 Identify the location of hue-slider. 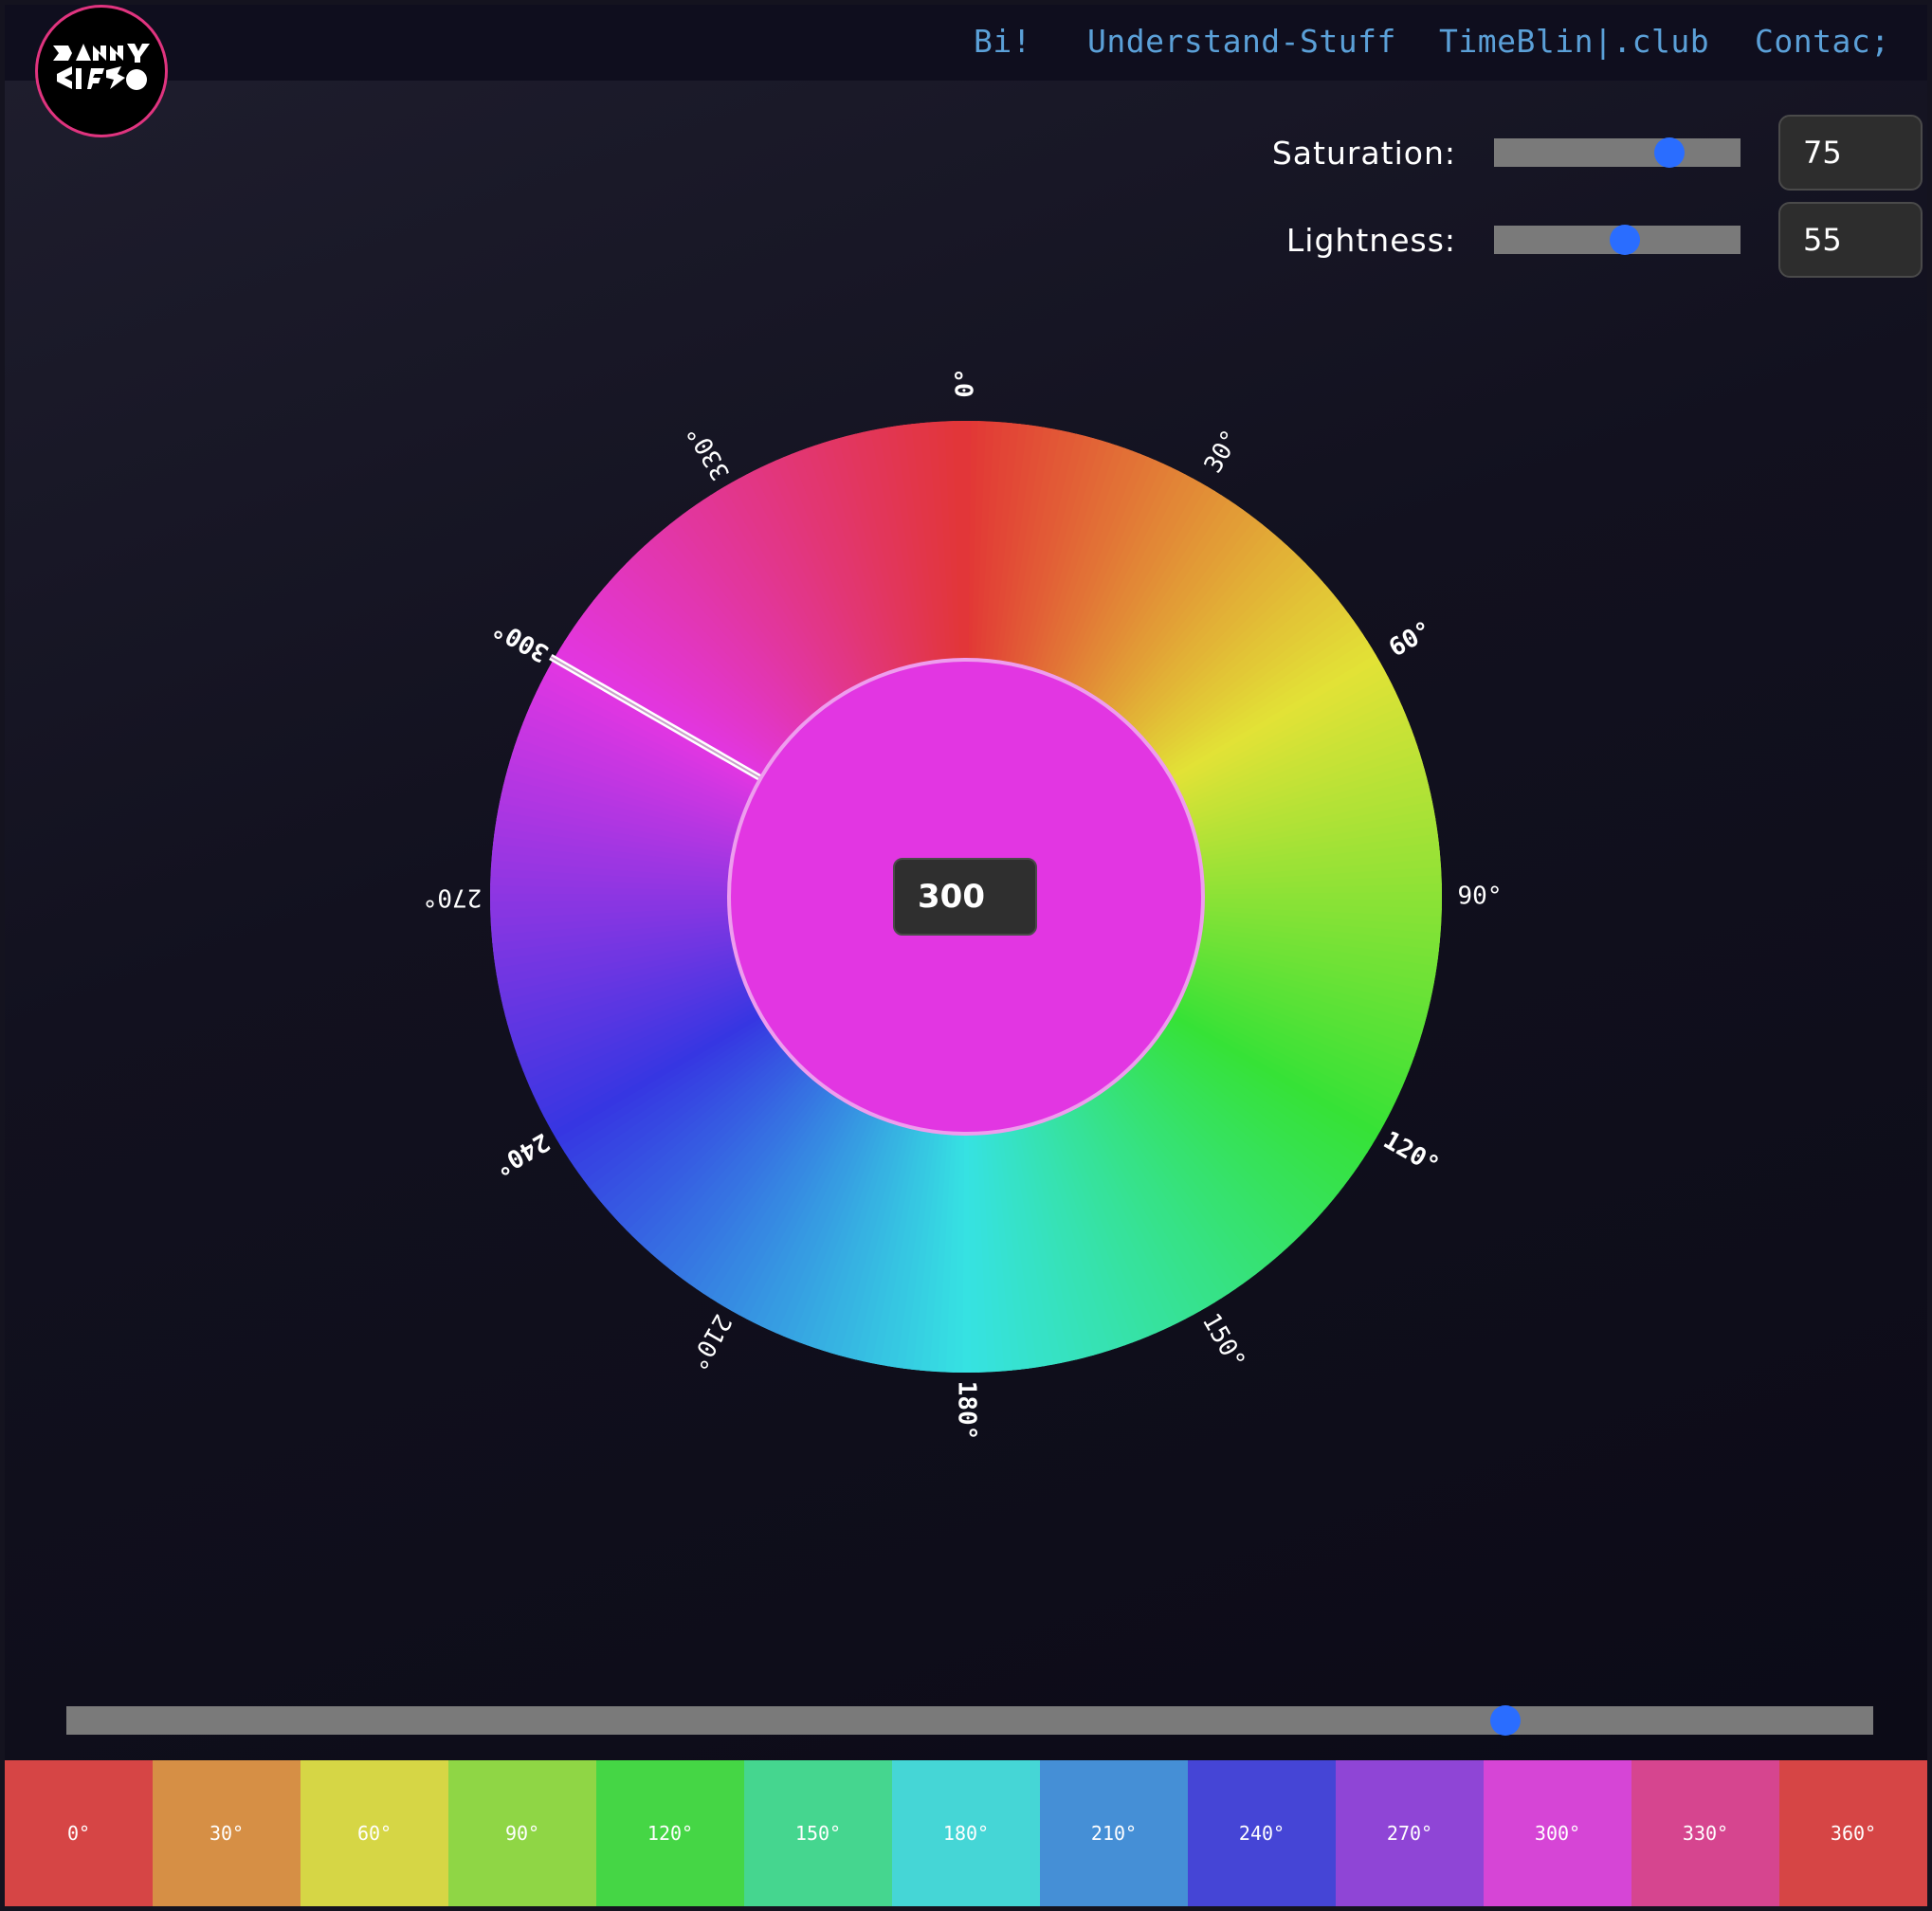
(970, 1720).